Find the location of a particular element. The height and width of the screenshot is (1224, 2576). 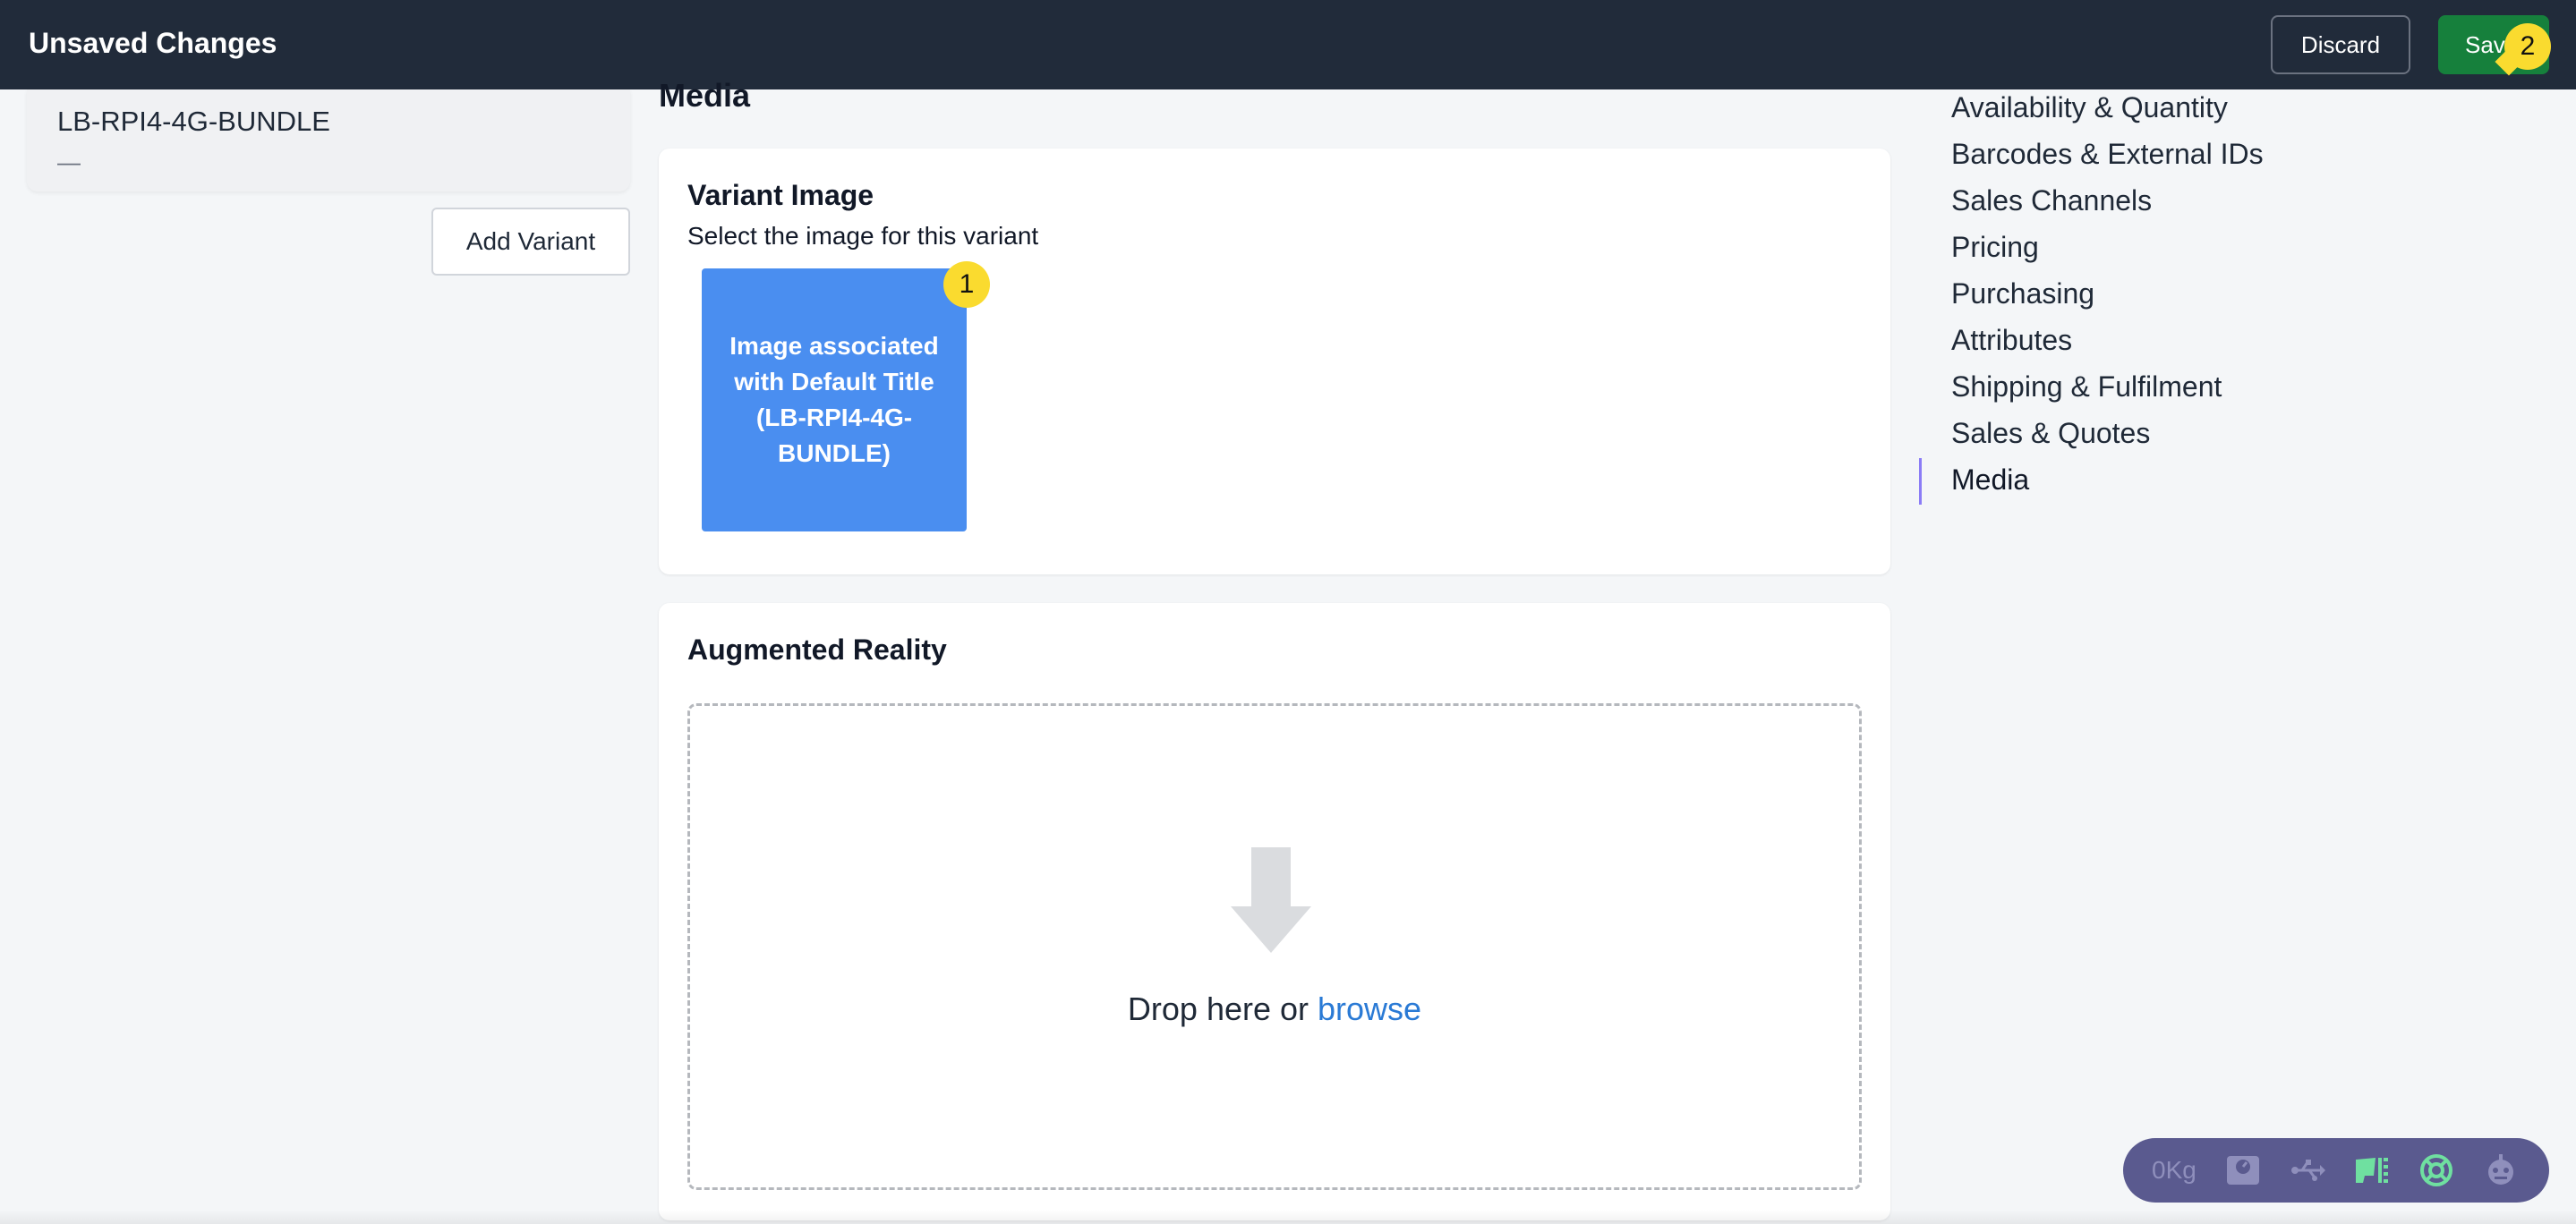

top-bar: Unsaved Changes Discard Save 2 is located at coordinates (1288, 44).